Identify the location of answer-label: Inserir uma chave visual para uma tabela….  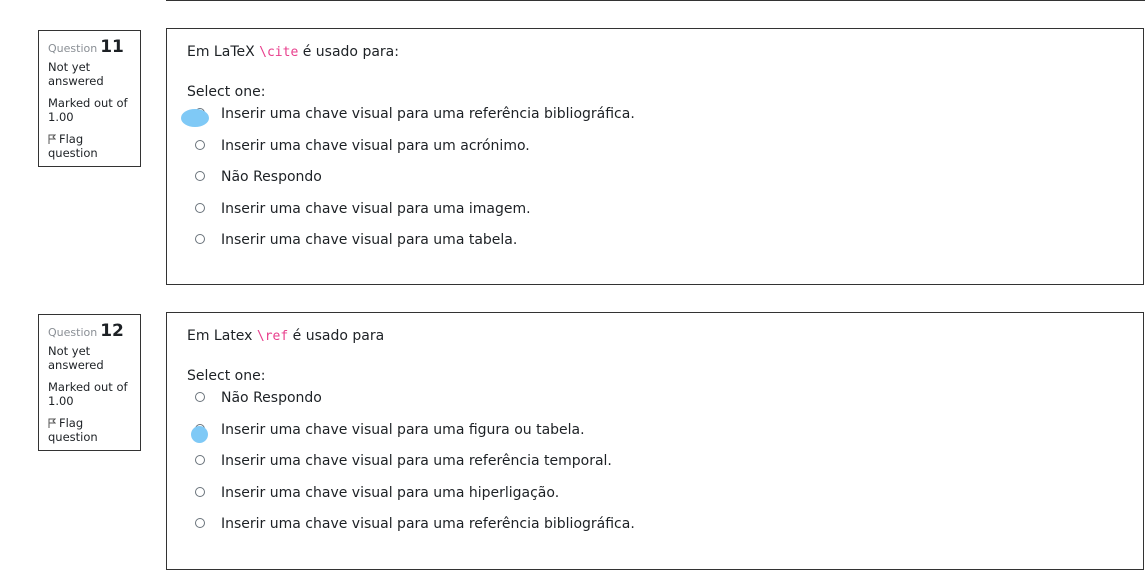
(369, 240).